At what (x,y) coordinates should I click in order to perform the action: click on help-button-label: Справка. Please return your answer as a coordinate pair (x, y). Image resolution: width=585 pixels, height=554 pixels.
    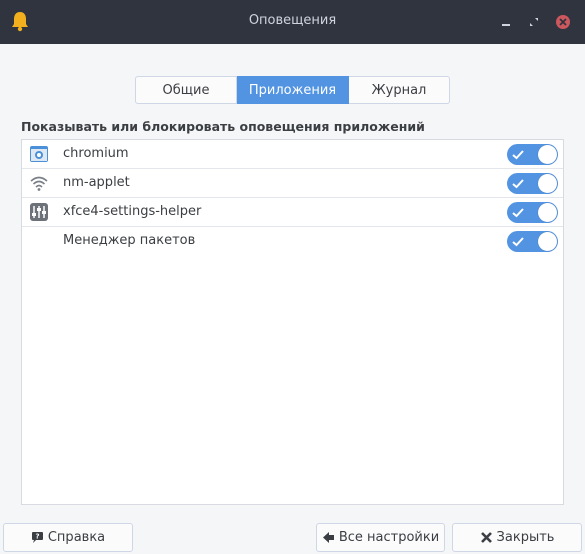
    Looking at the image, I should click on (76, 537).